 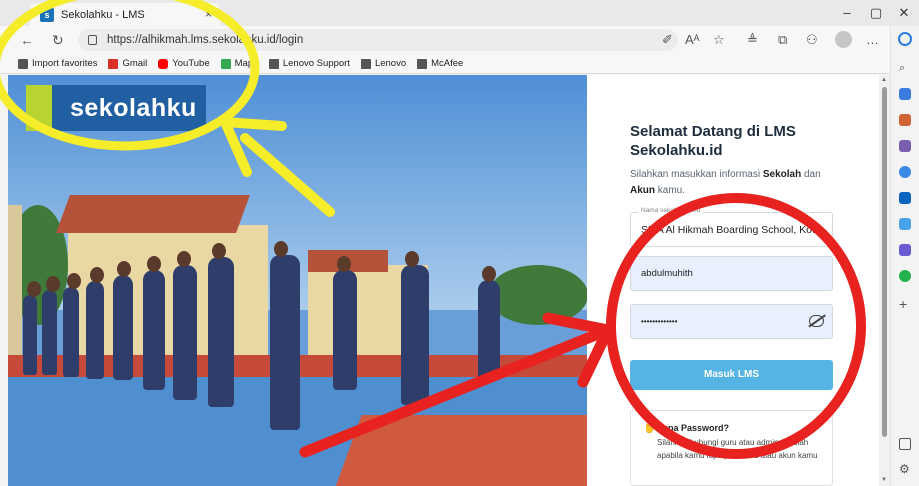 I want to click on microsoft-365-icon, so click(x=905, y=172).